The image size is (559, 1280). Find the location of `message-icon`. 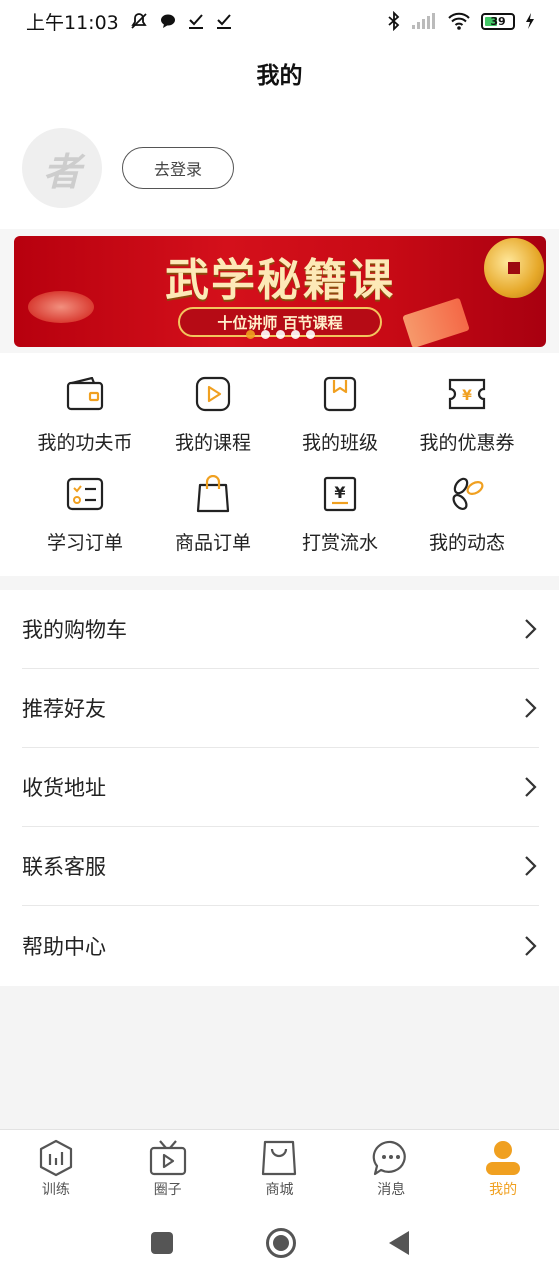

message-icon is located at coordinates (391, 1158).